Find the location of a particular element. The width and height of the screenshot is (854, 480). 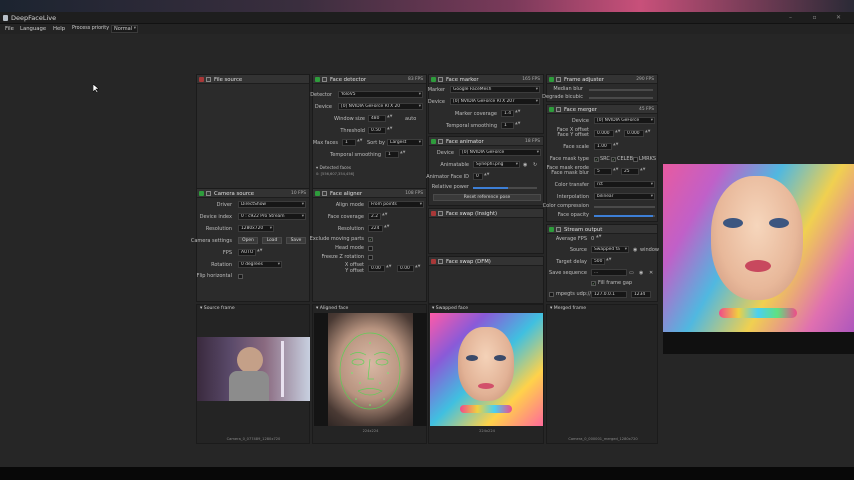

save-button: Save is located at coordinates (296, 240).